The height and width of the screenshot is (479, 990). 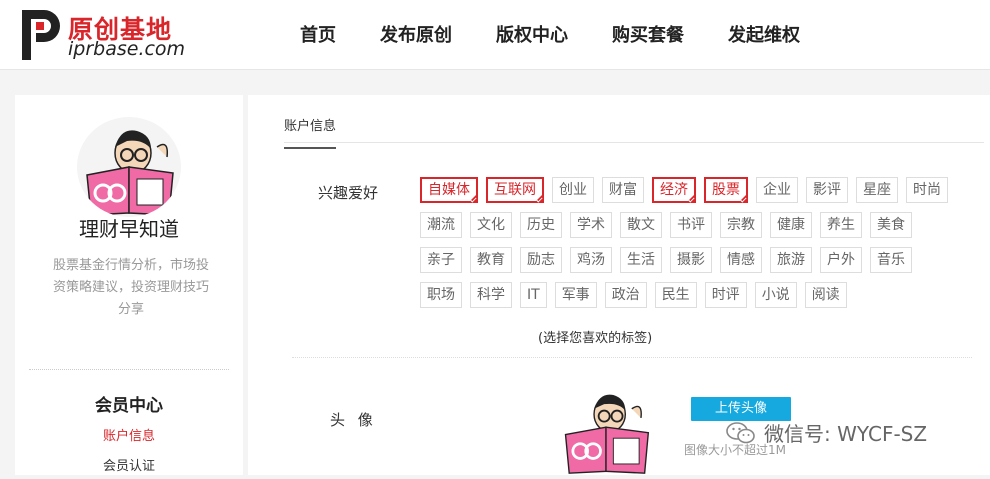 I want to click on interest-tag: 亲子, so click(x=441, y=260).